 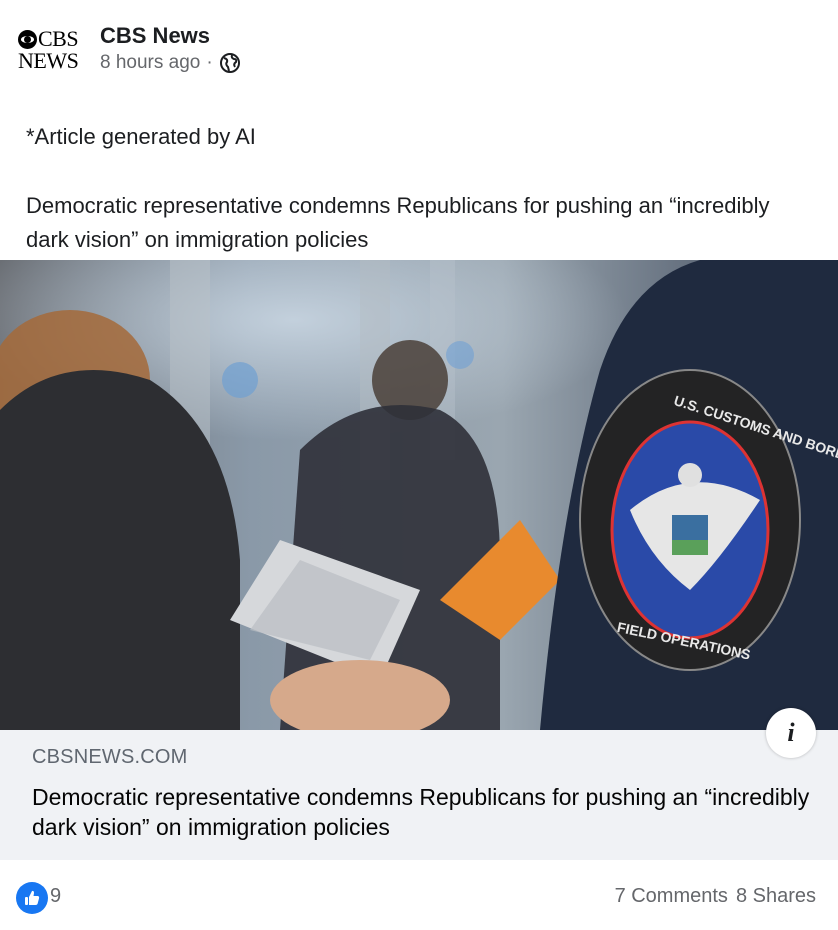 I want to click on logo-text-news: NEWS, so click(x=48, y=60).